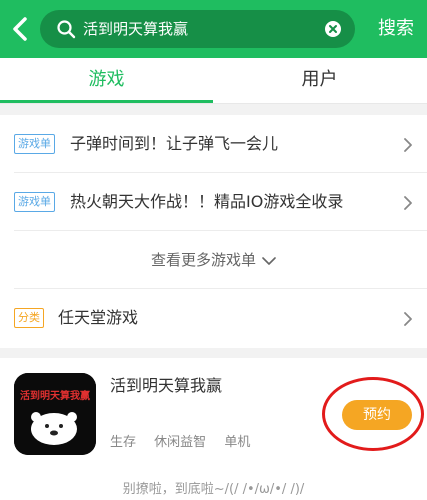  I want to click on game-title: 活到明天算我赢, so click(166, 384).